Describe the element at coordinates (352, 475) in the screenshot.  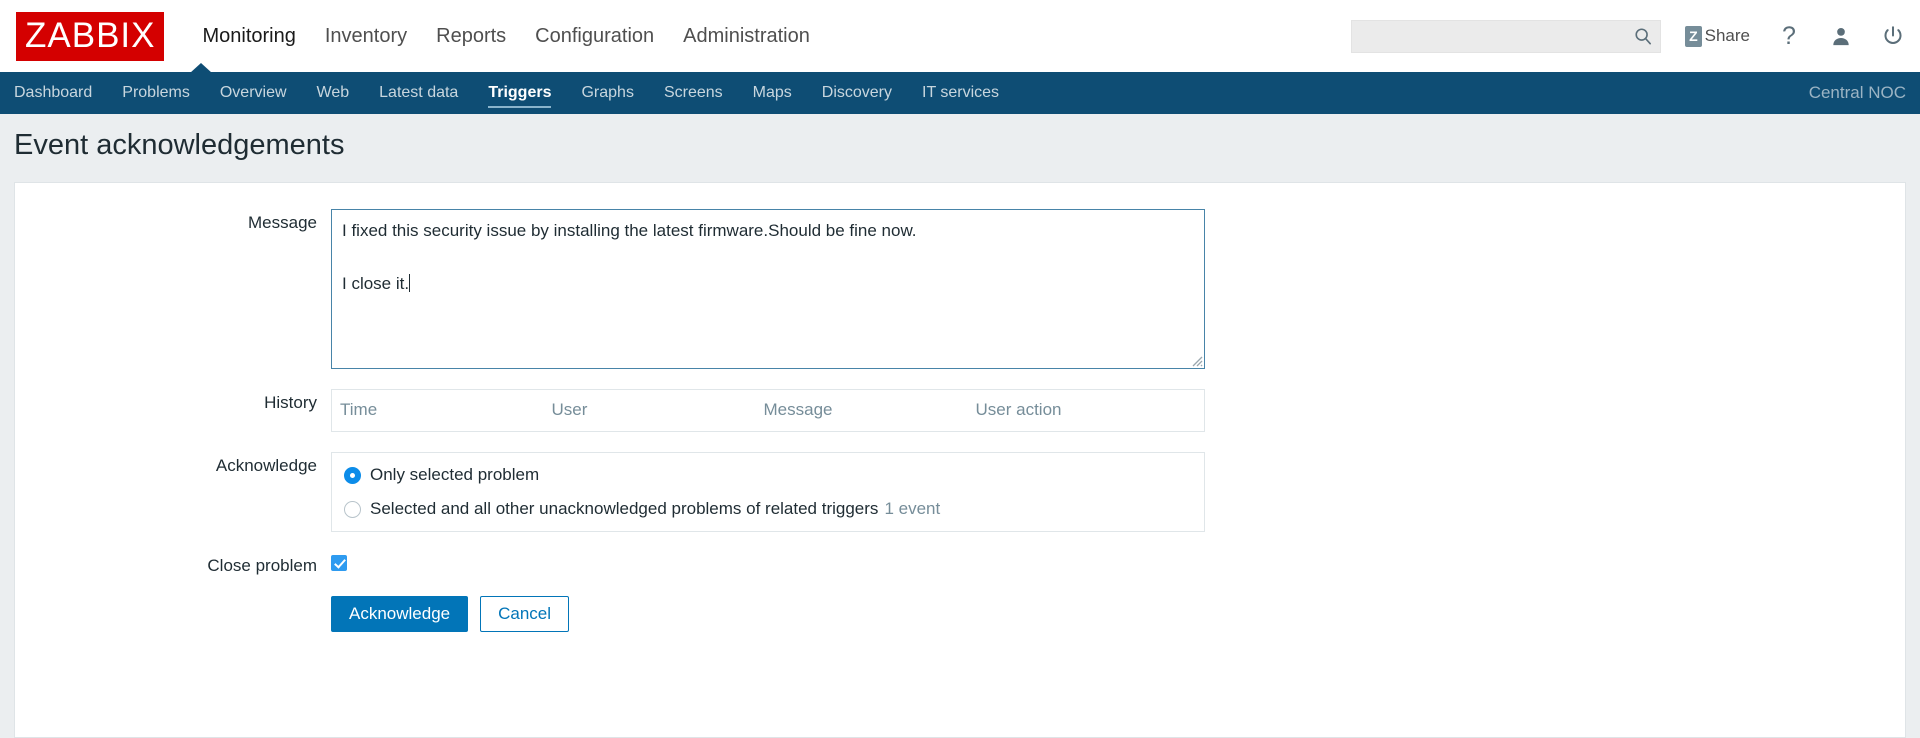
I see `radio-only-selected-icon` at that location.